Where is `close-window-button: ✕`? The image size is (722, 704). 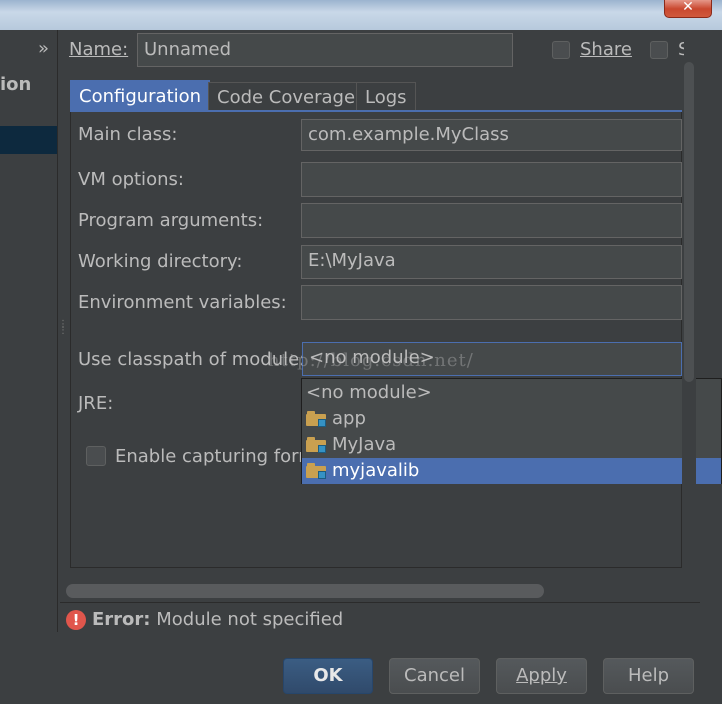
close-window-button: ✕ is located at coordinates (688, 9).